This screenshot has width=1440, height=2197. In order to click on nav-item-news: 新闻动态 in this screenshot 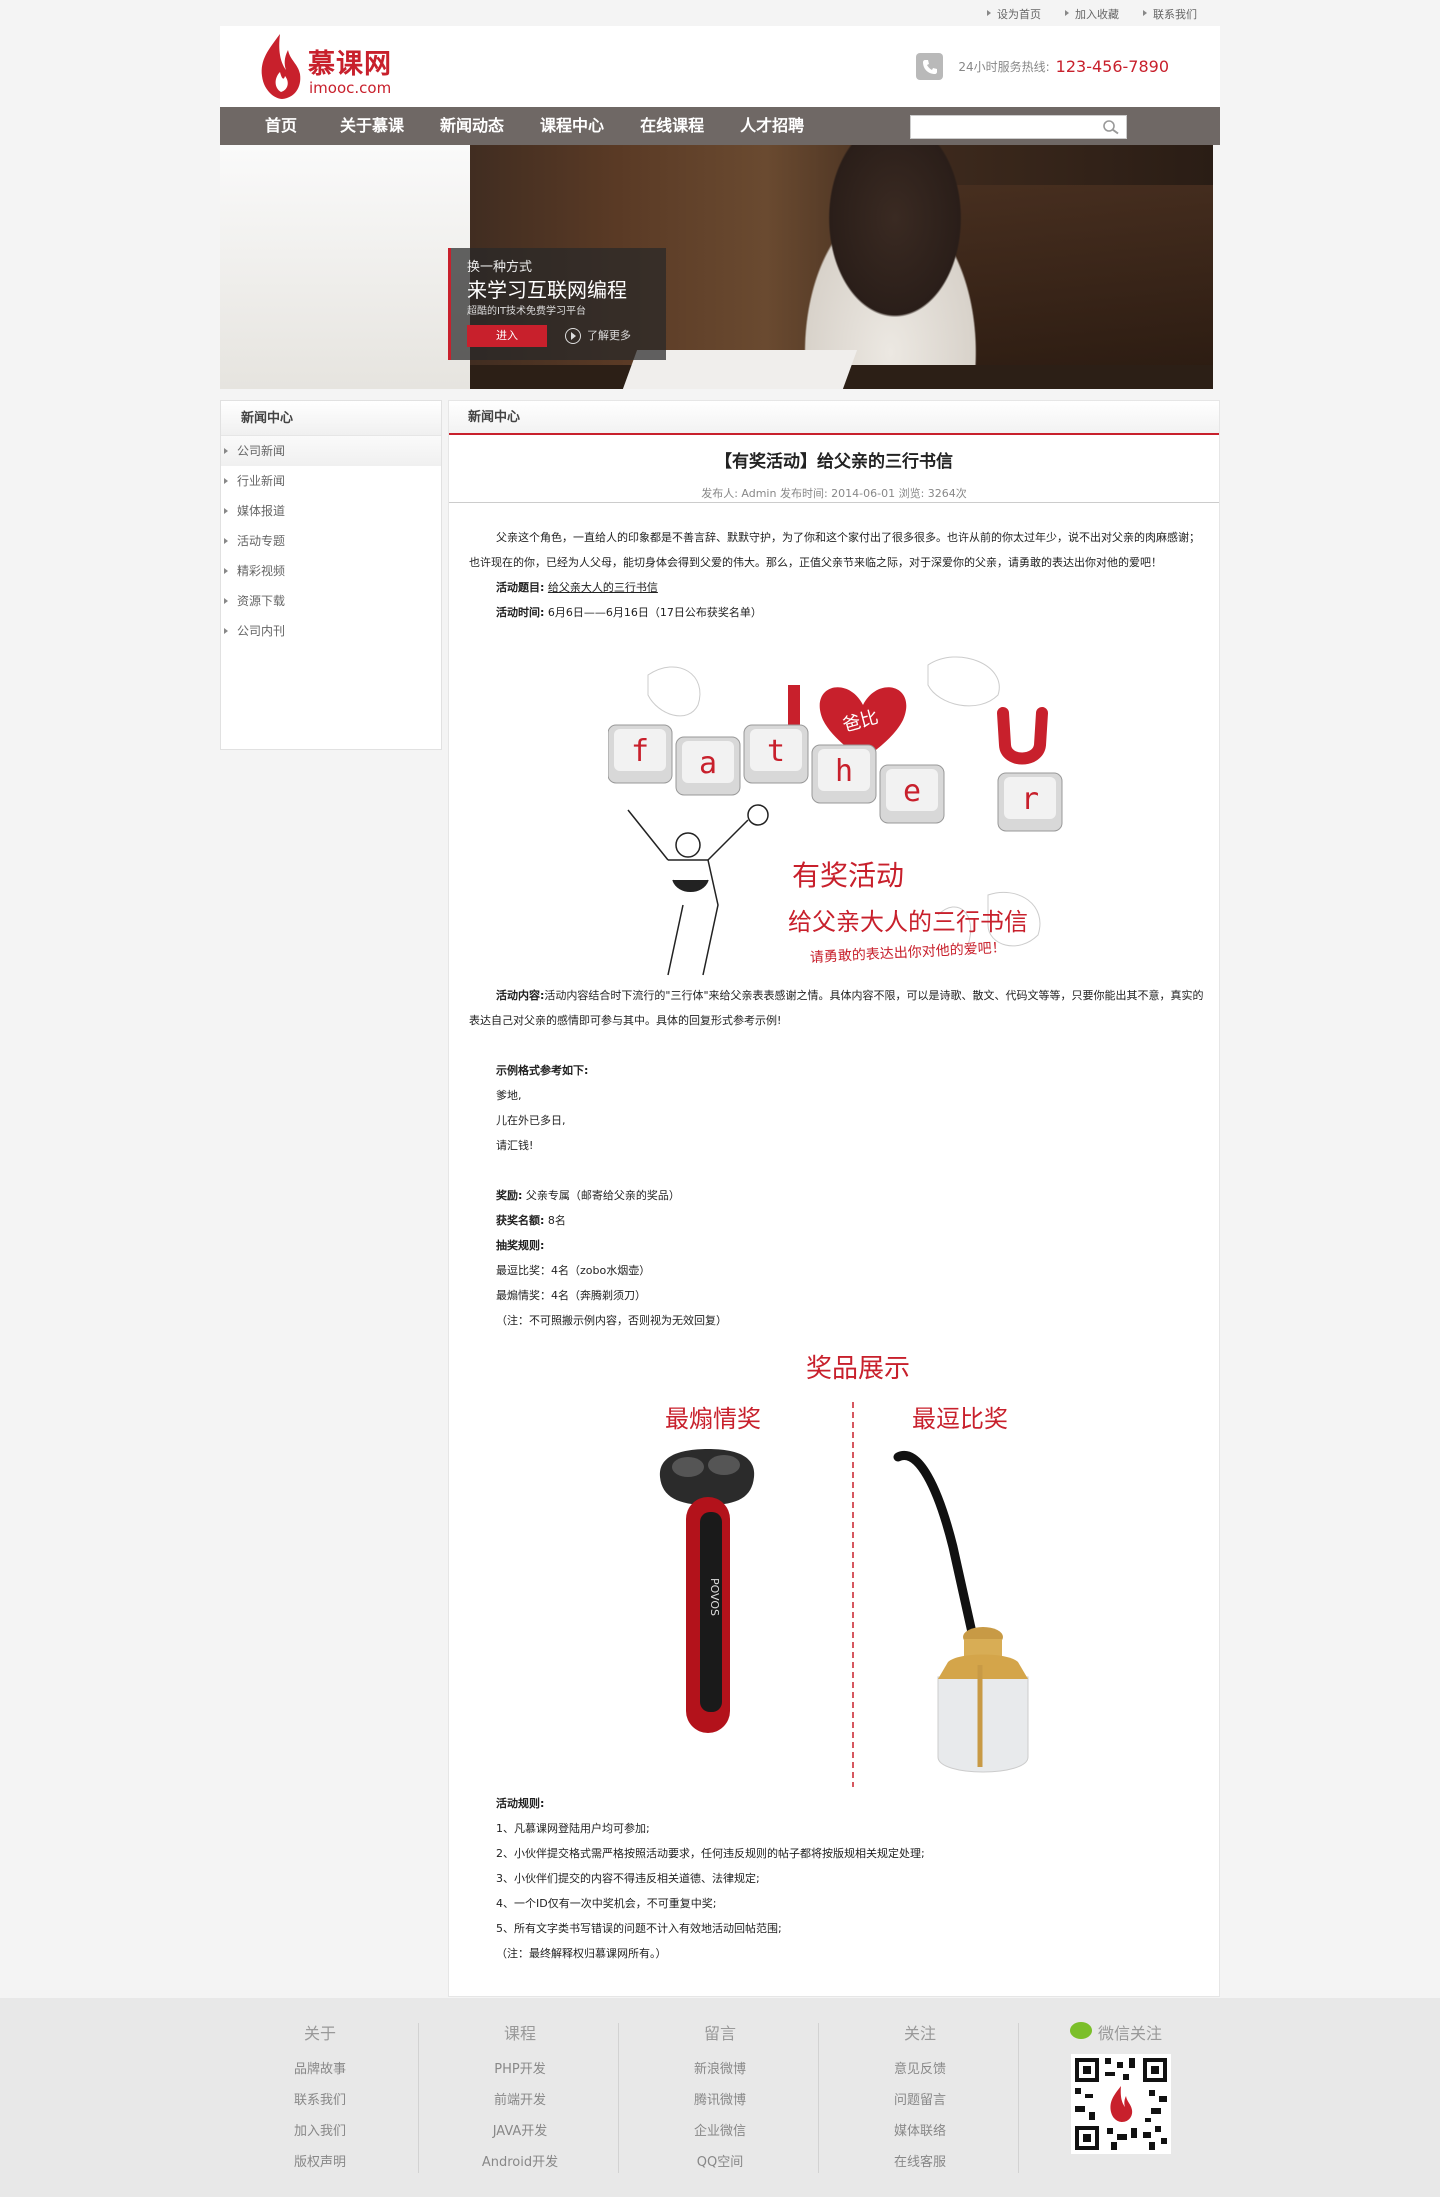, I will do `click(472, 126)`.